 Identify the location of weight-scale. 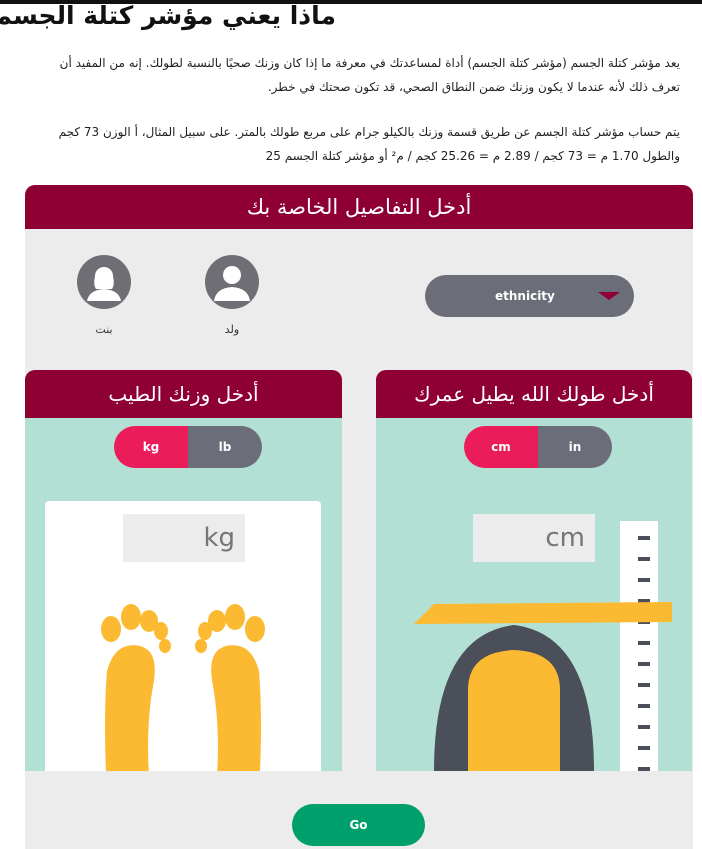
(183, 646).